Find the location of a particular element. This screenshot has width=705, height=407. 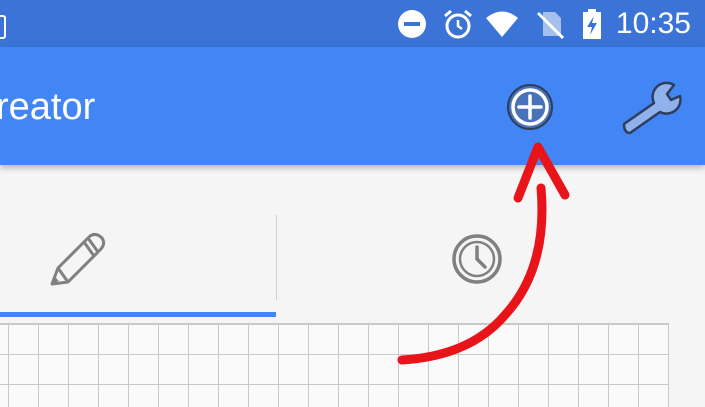

alarm-icon is located at coordinates (458, 24).